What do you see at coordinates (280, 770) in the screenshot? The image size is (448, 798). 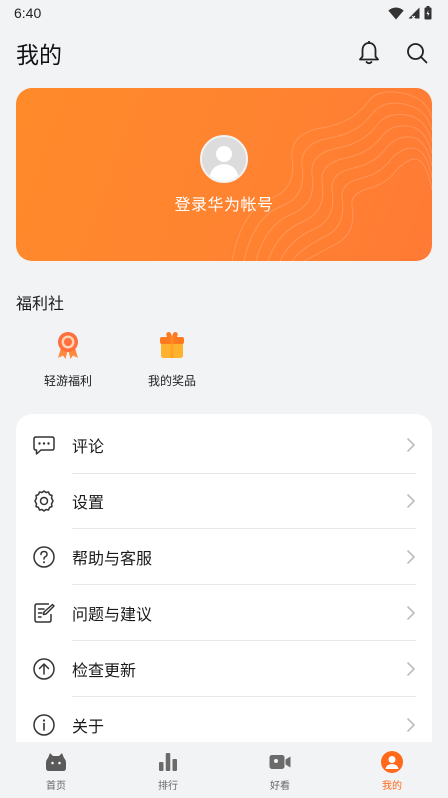 I see `nav-item-watch: 好看` at bounding box center [280, 770].